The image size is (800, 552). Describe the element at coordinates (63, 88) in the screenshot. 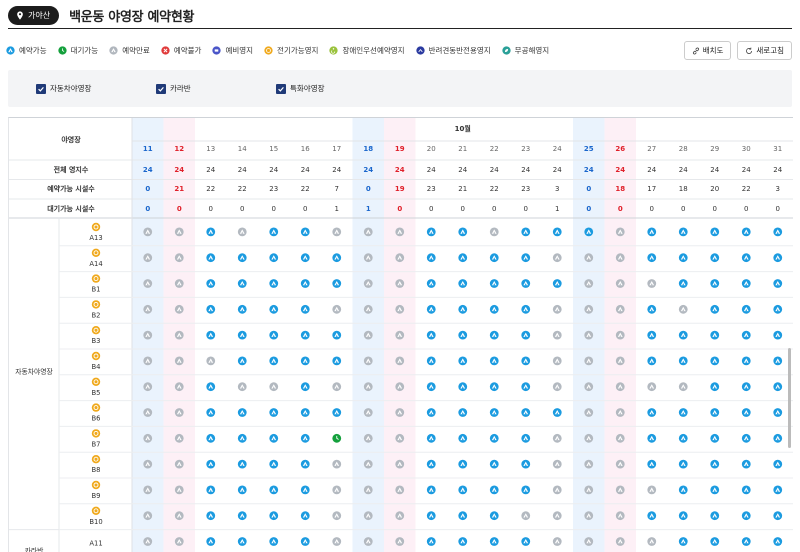

I see `filter-auto-camping: 자동차야영장` at that location.